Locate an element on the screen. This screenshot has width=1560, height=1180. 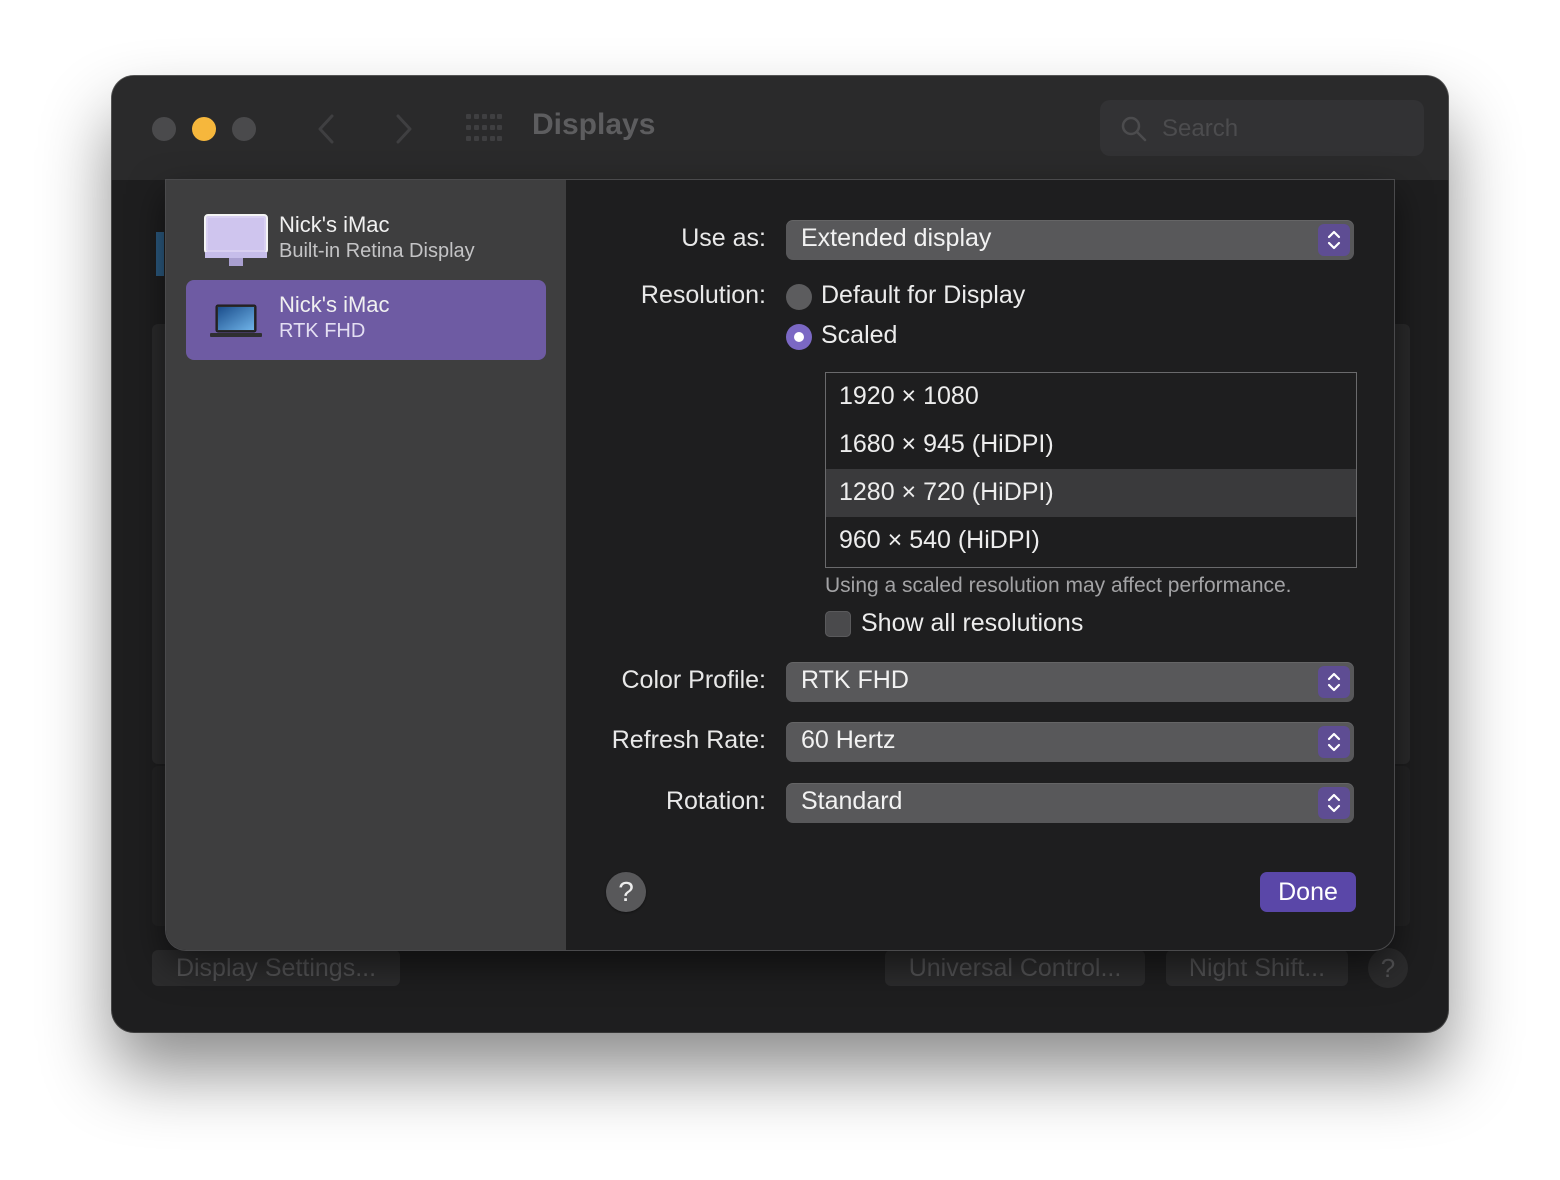
rotation-popup: Standard is located at coordinates (1070, 803).